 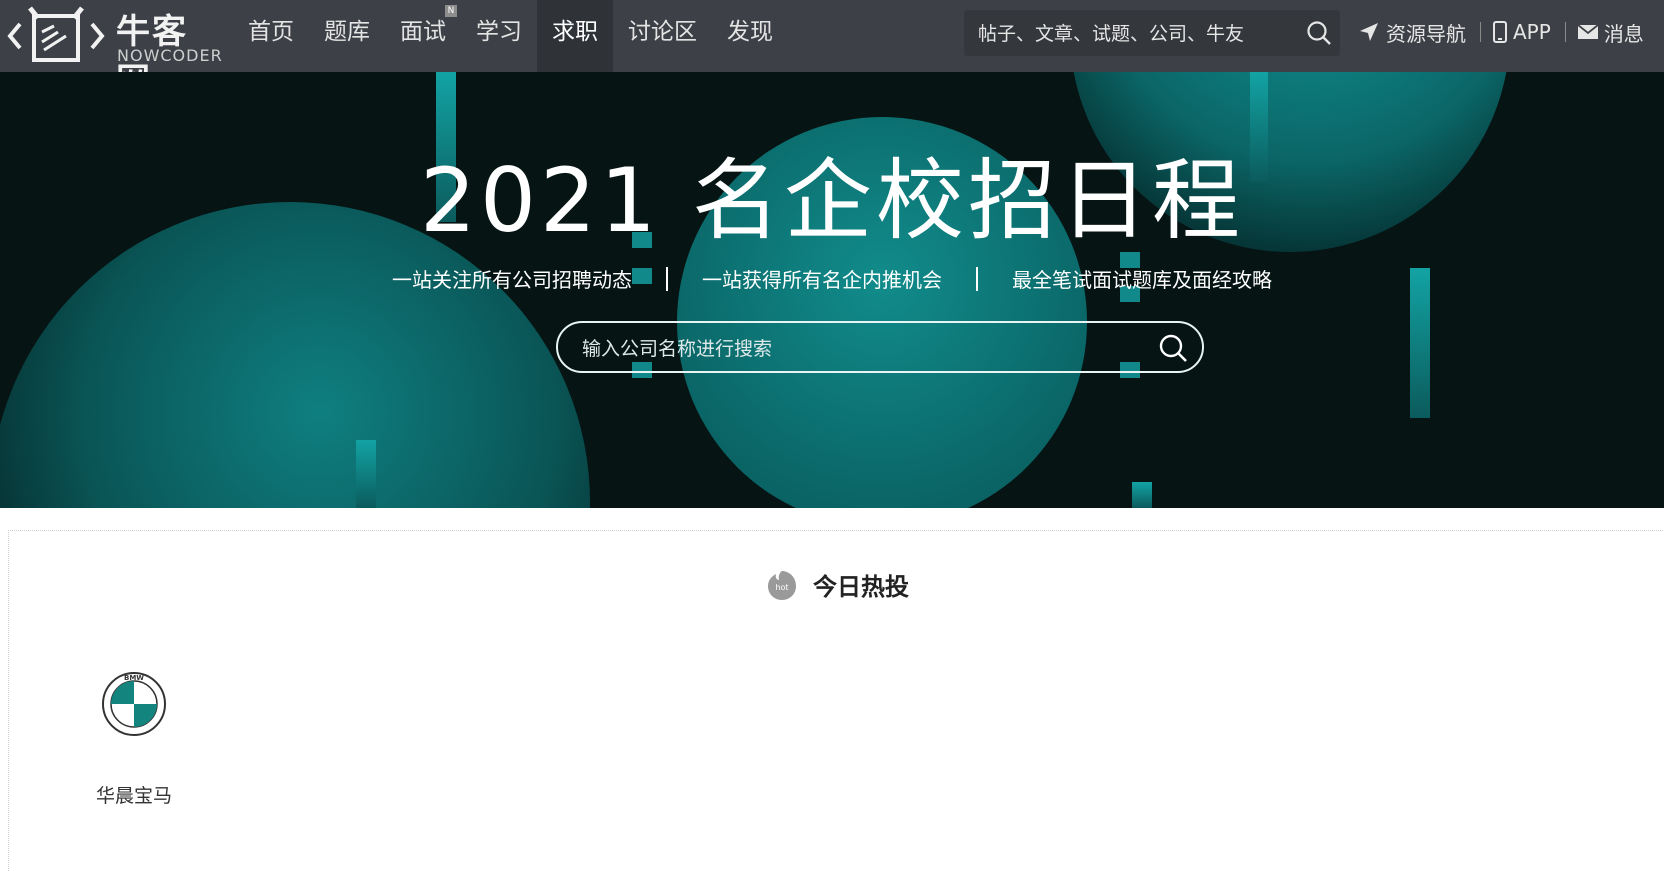 I want to click on nav-item-discuss: 讨论区, so click(x=662, y=36).